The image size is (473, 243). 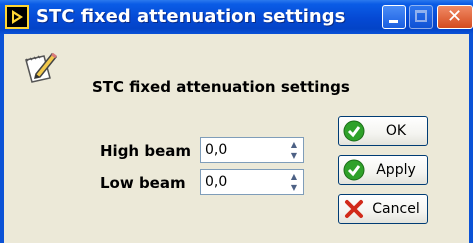 I want to click on low-beam-label: Low beam, so click(x=143, y=183).